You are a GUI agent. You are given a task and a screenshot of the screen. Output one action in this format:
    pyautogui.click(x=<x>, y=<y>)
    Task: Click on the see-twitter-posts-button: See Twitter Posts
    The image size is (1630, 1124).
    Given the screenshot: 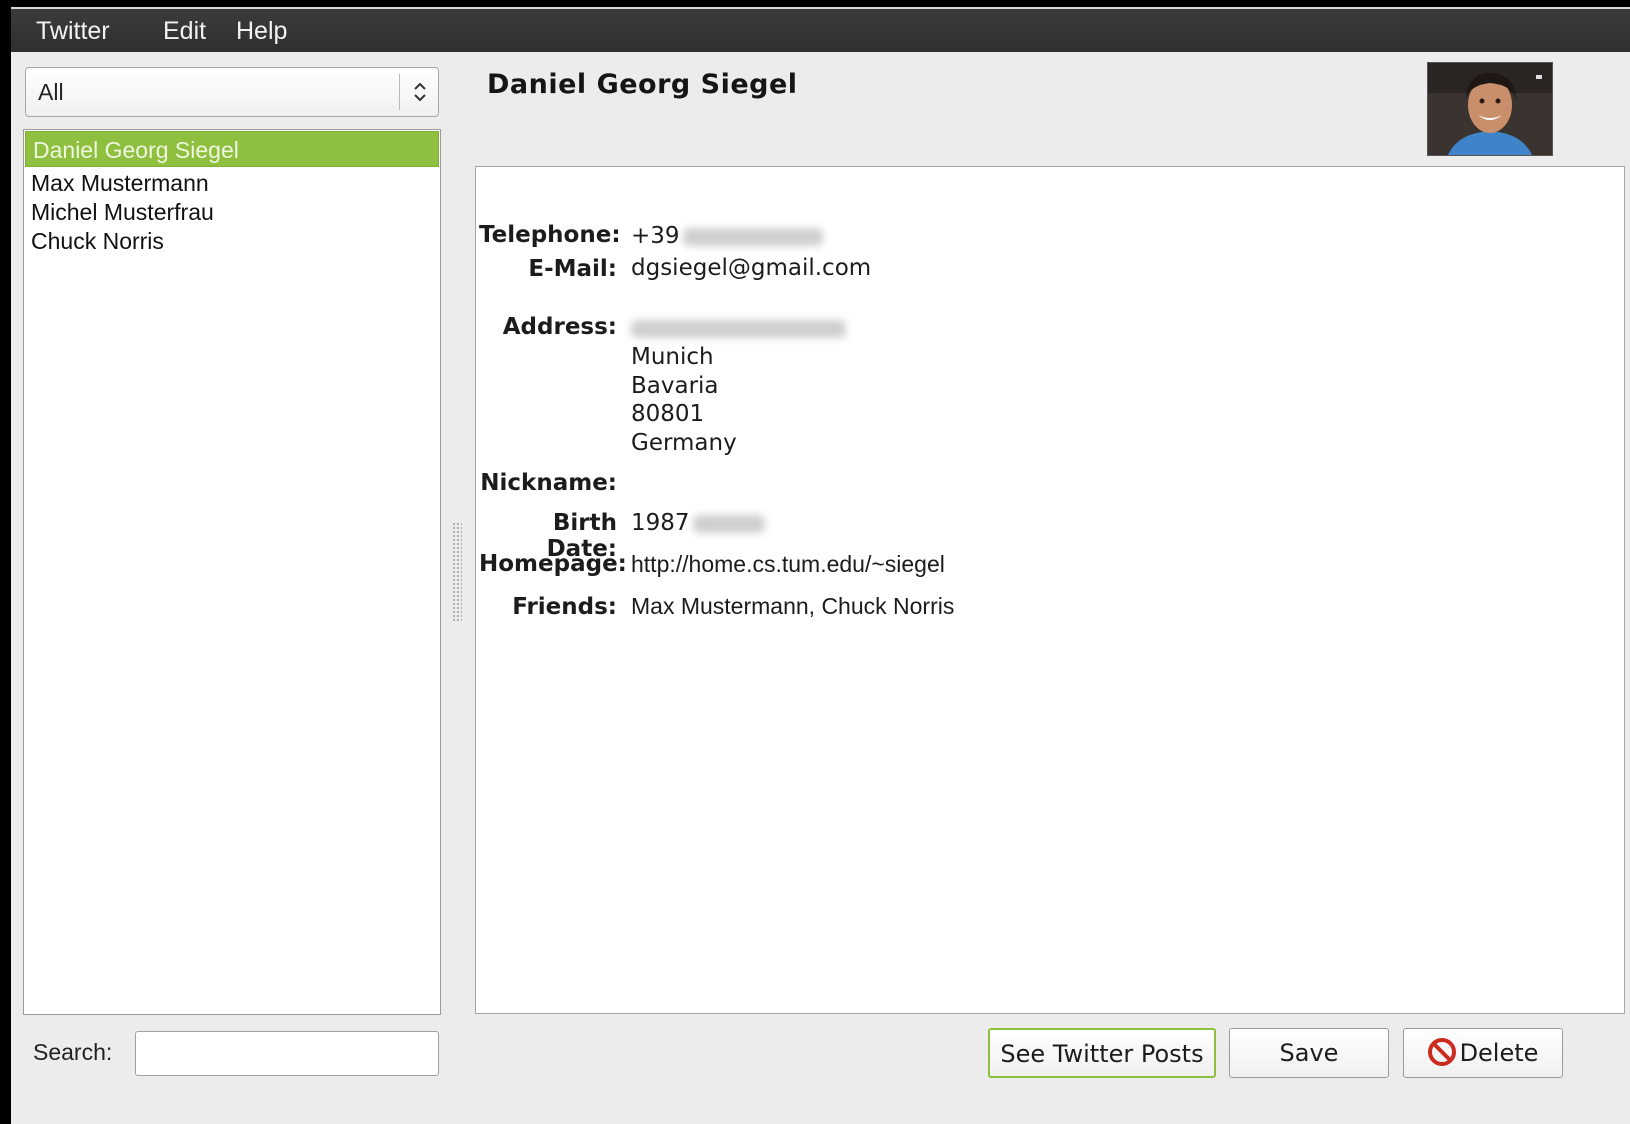 What is the action you would take?
    pyautogui.click(x=1102, y=1053)
    